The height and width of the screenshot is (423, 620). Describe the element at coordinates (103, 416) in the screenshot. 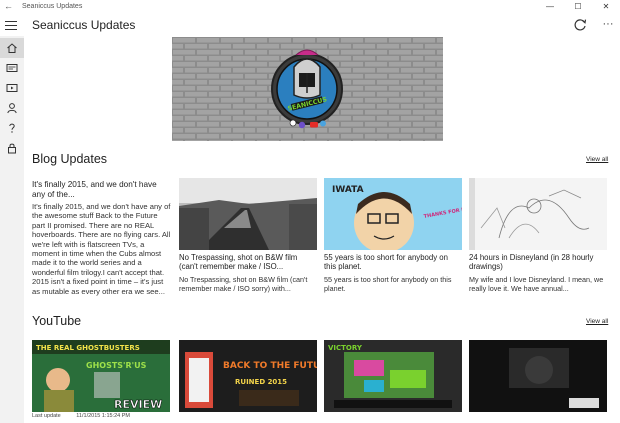

I see `last-update-value: 11/1/2015 1:15:24 PM` at that location.